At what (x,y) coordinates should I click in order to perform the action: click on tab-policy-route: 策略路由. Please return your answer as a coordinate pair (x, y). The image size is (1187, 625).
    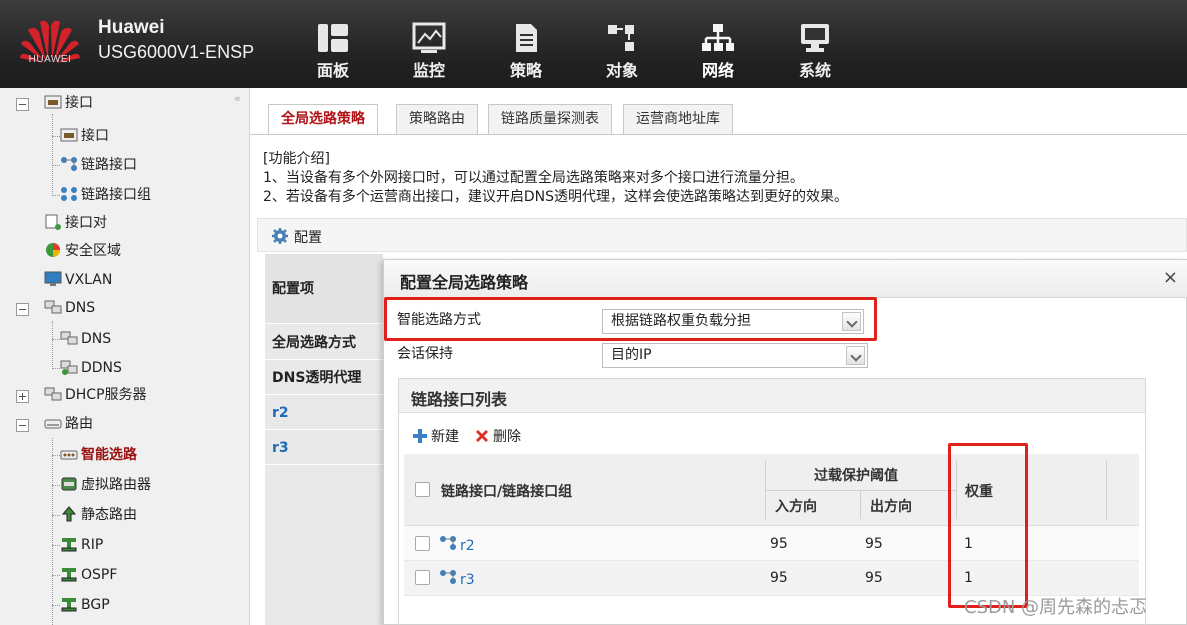
    Looking at the image, I should click on (437, 119).